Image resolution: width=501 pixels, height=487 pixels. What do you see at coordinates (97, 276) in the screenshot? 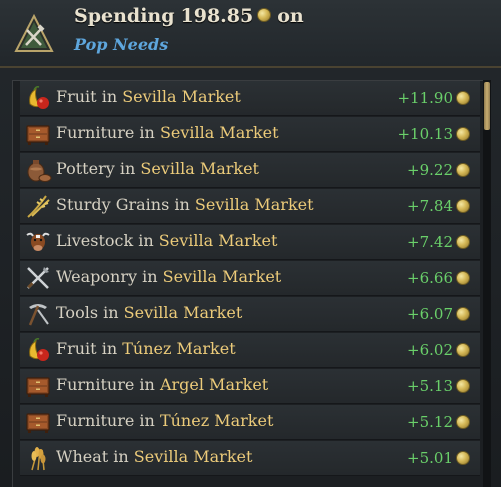
I see `good-name: Weaponry` at bounding box center [97, 276].